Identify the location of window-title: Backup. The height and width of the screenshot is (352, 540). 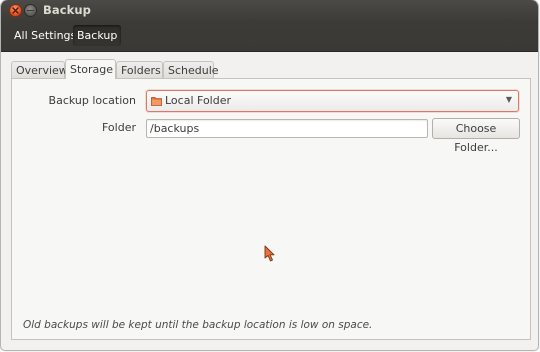
(67, 10).